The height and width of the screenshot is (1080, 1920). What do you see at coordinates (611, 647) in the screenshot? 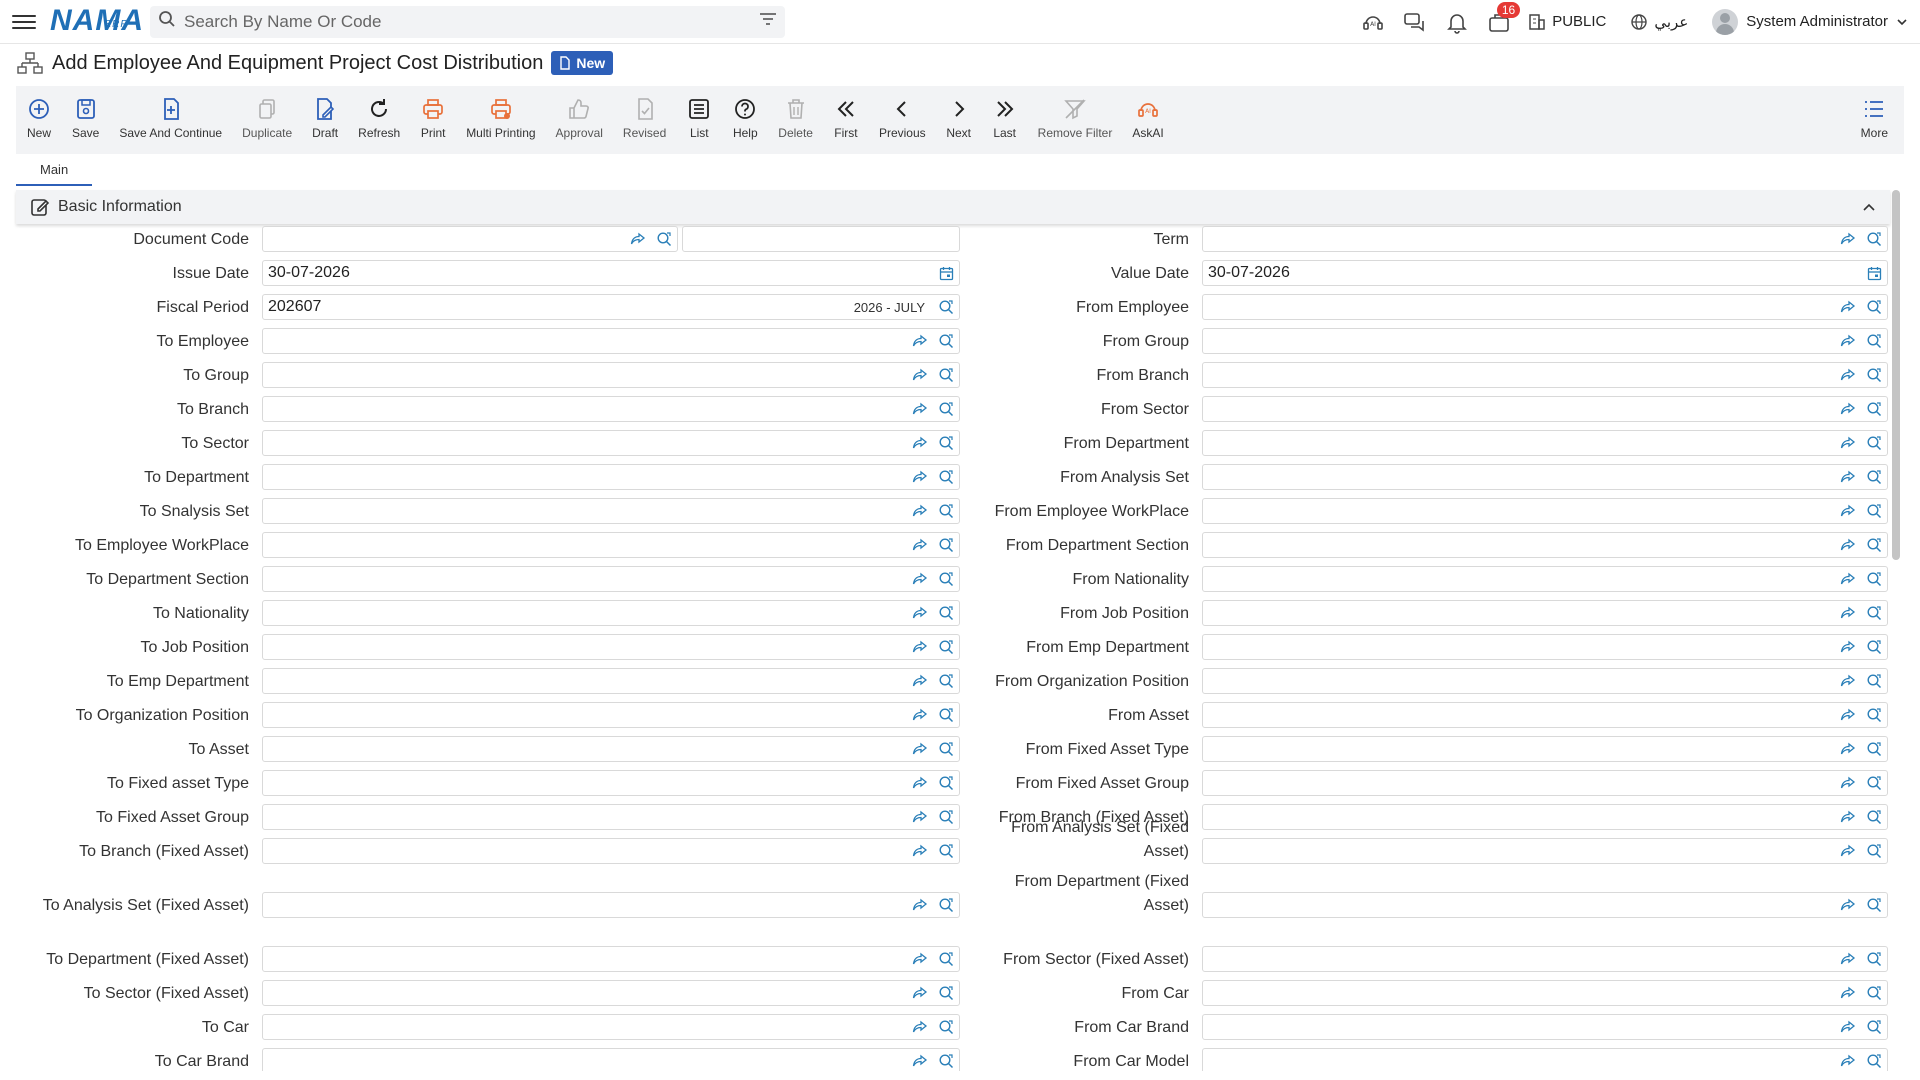
I see `input-to-job-position` at bounding box center [611, 647].